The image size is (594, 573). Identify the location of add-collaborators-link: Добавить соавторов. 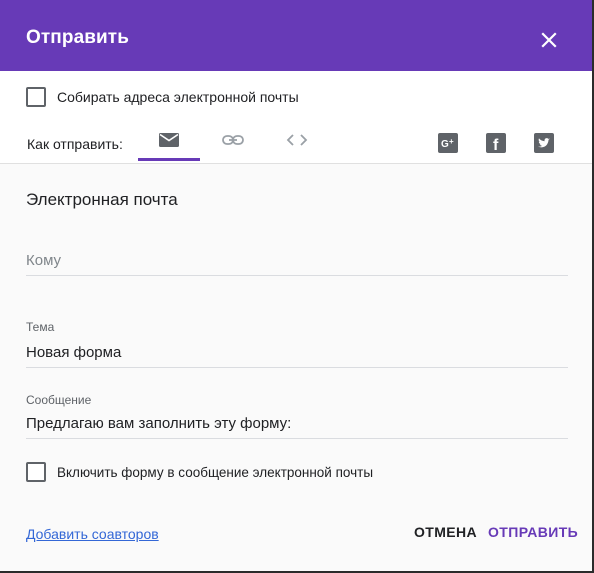
(92, 534).